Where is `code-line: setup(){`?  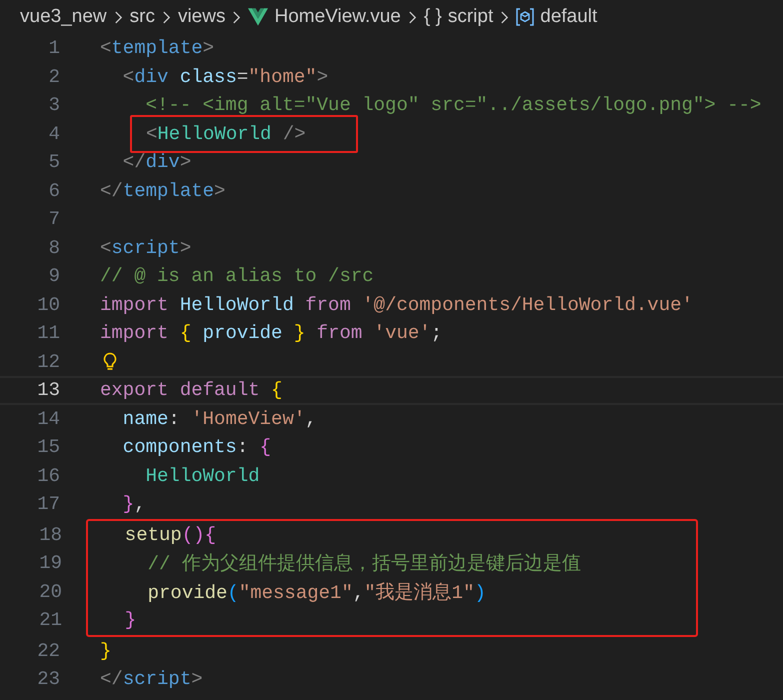 code-line: setup(){ is located at coordinates (170, 535).